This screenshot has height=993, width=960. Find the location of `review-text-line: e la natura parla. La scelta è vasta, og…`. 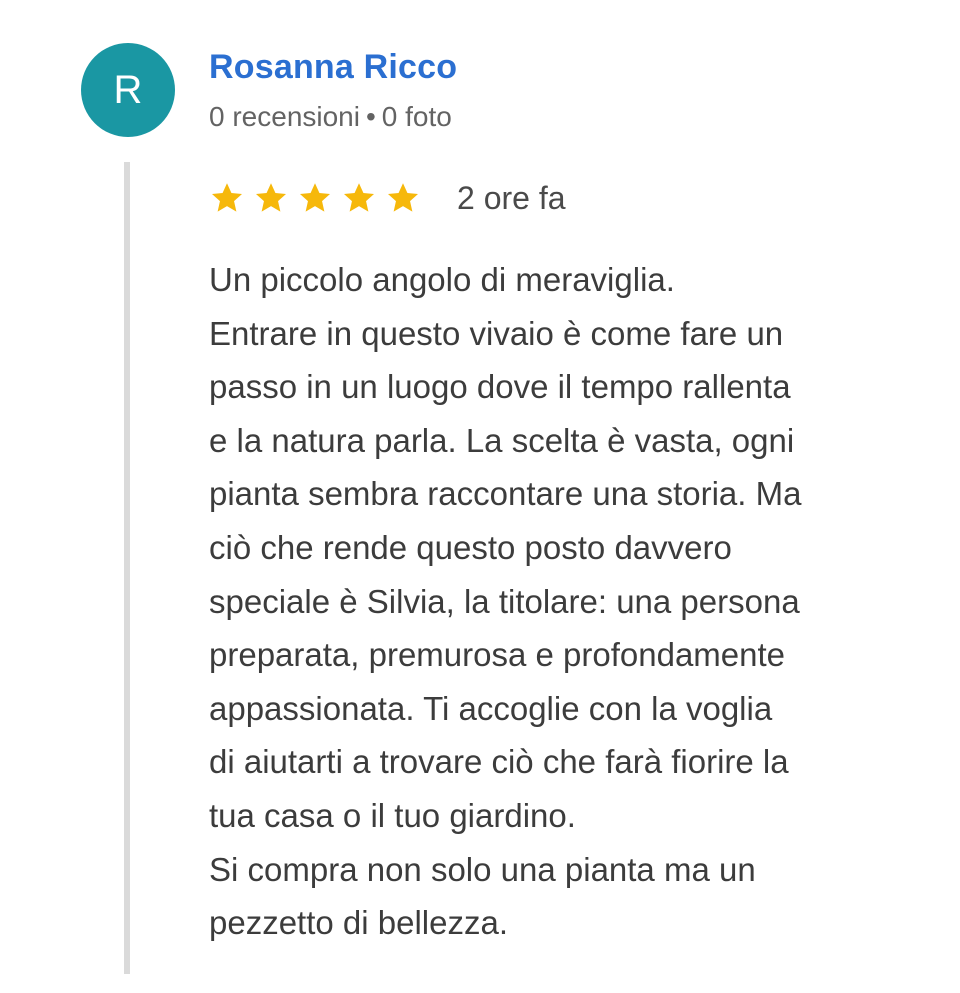

review-text-line: e la natura parla. La scelta è vasta, og… is located at coordinates (502, 440).